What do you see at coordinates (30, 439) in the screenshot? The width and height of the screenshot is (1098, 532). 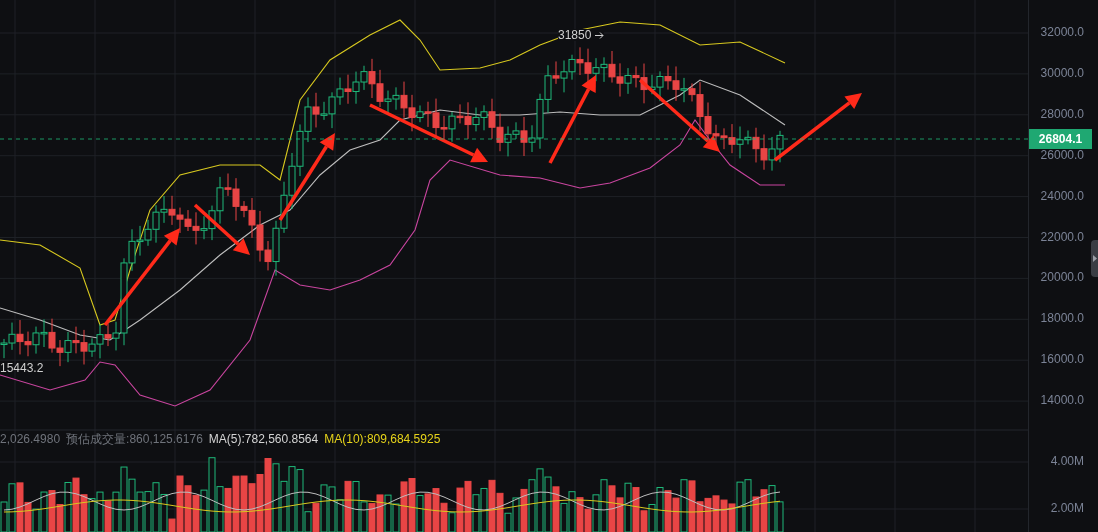 I see `volume-legend-text: 2,026.4980` at bounding box center [30, 439].